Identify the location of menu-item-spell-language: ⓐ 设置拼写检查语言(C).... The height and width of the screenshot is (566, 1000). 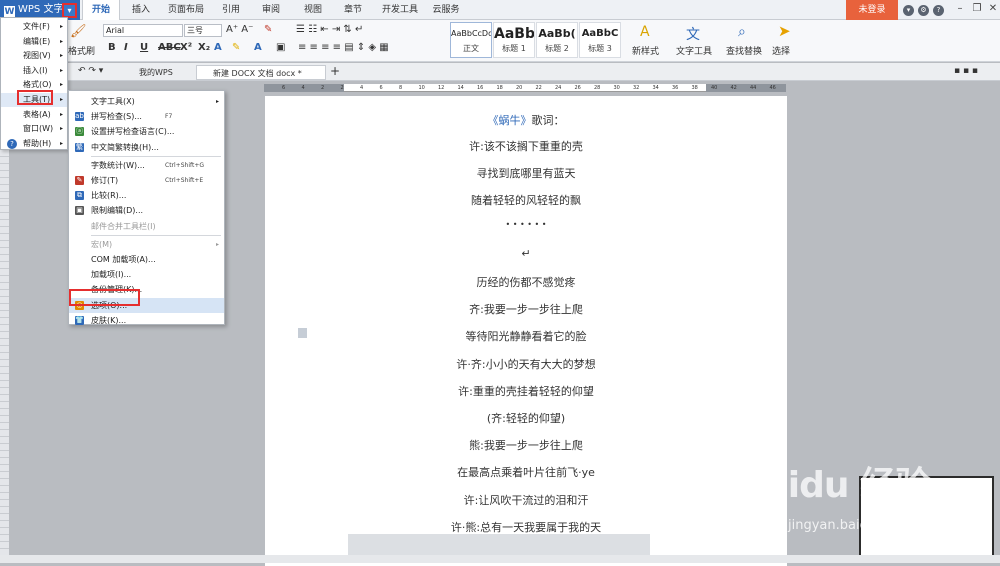
(146, 131).